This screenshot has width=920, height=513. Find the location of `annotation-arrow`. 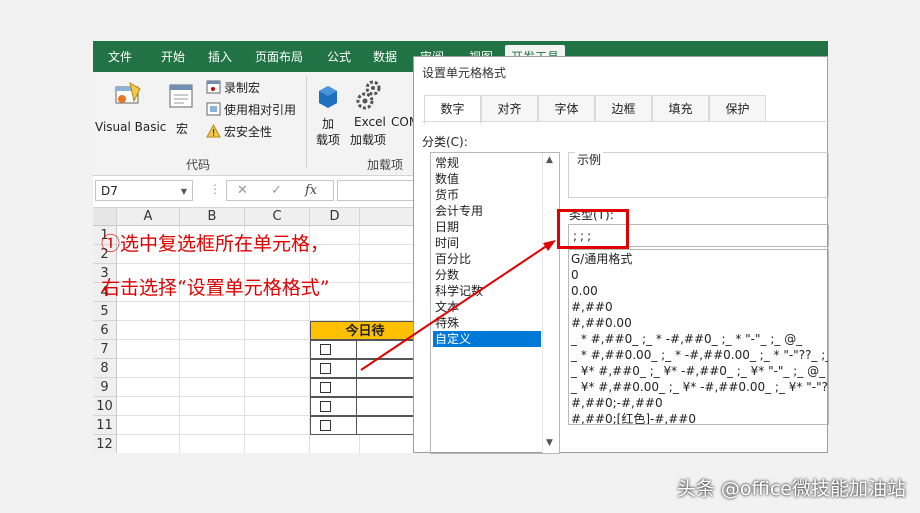

annotation-arrow is located at coordinates (458, 305).